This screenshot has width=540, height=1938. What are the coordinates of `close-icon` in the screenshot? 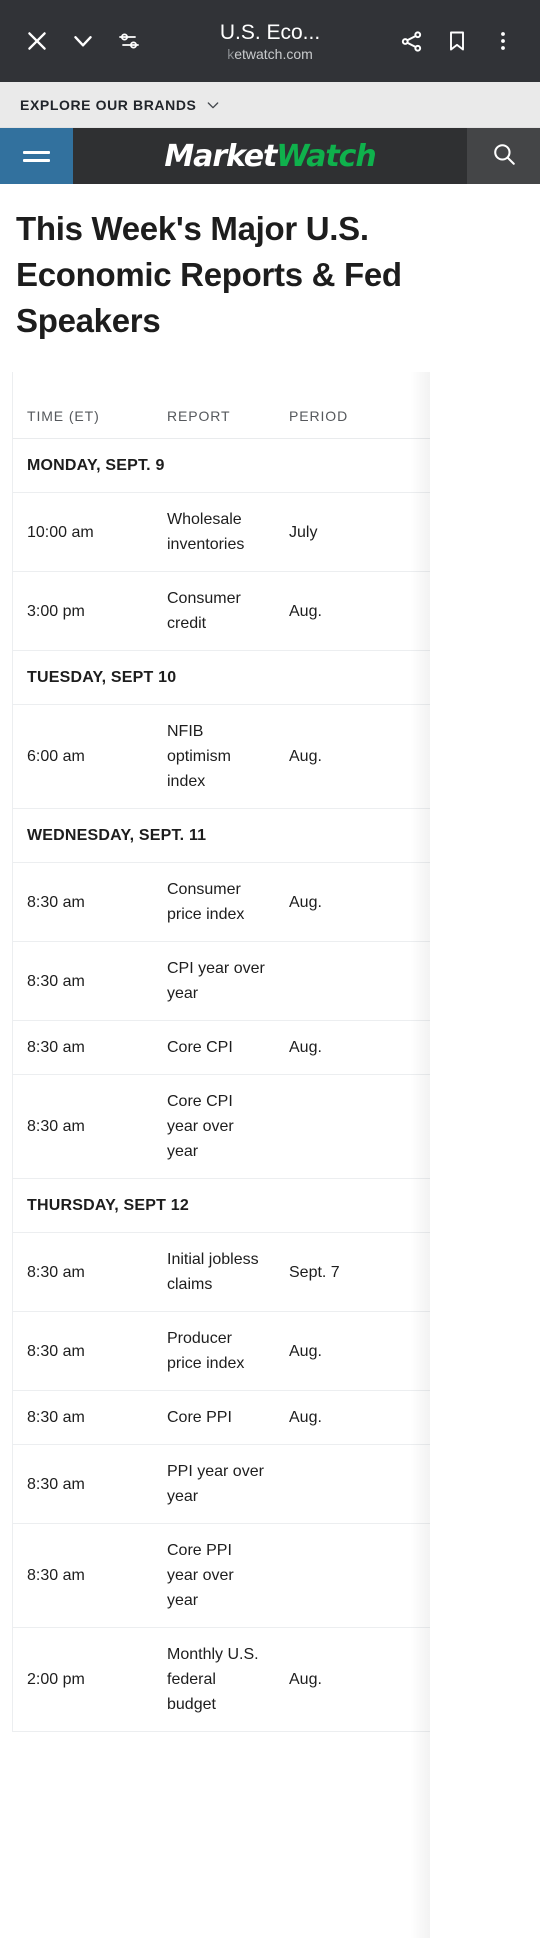 It's located at (37, 41).